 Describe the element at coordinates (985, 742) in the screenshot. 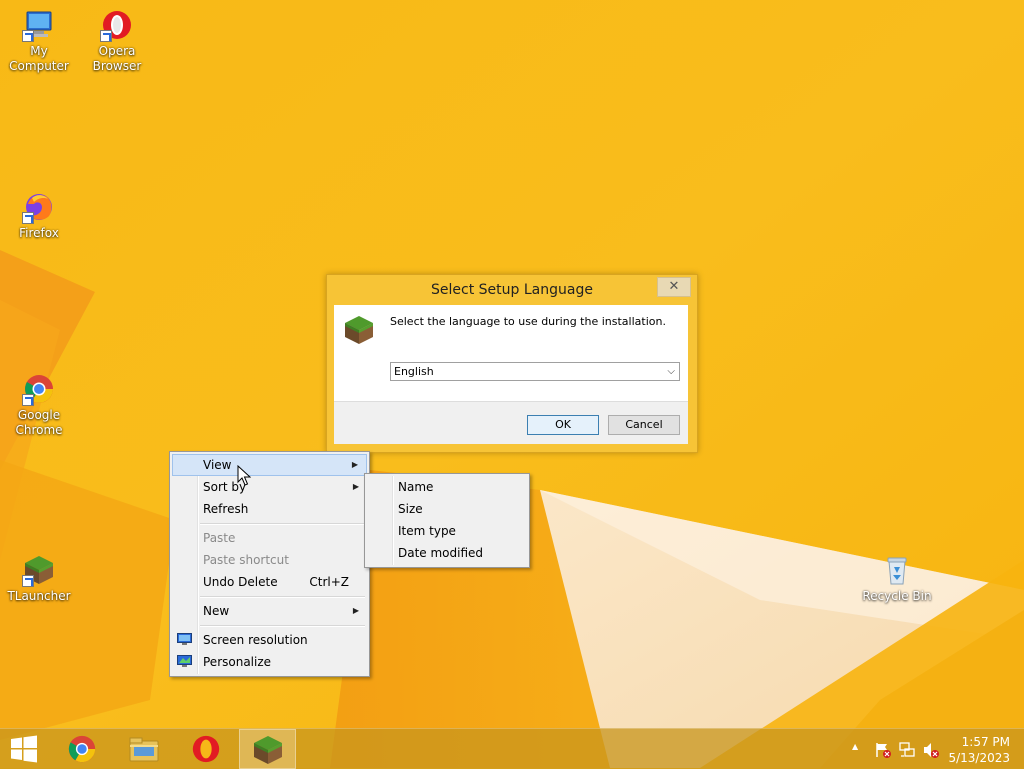

I see `clock-time: 1:57 PM` at that location.